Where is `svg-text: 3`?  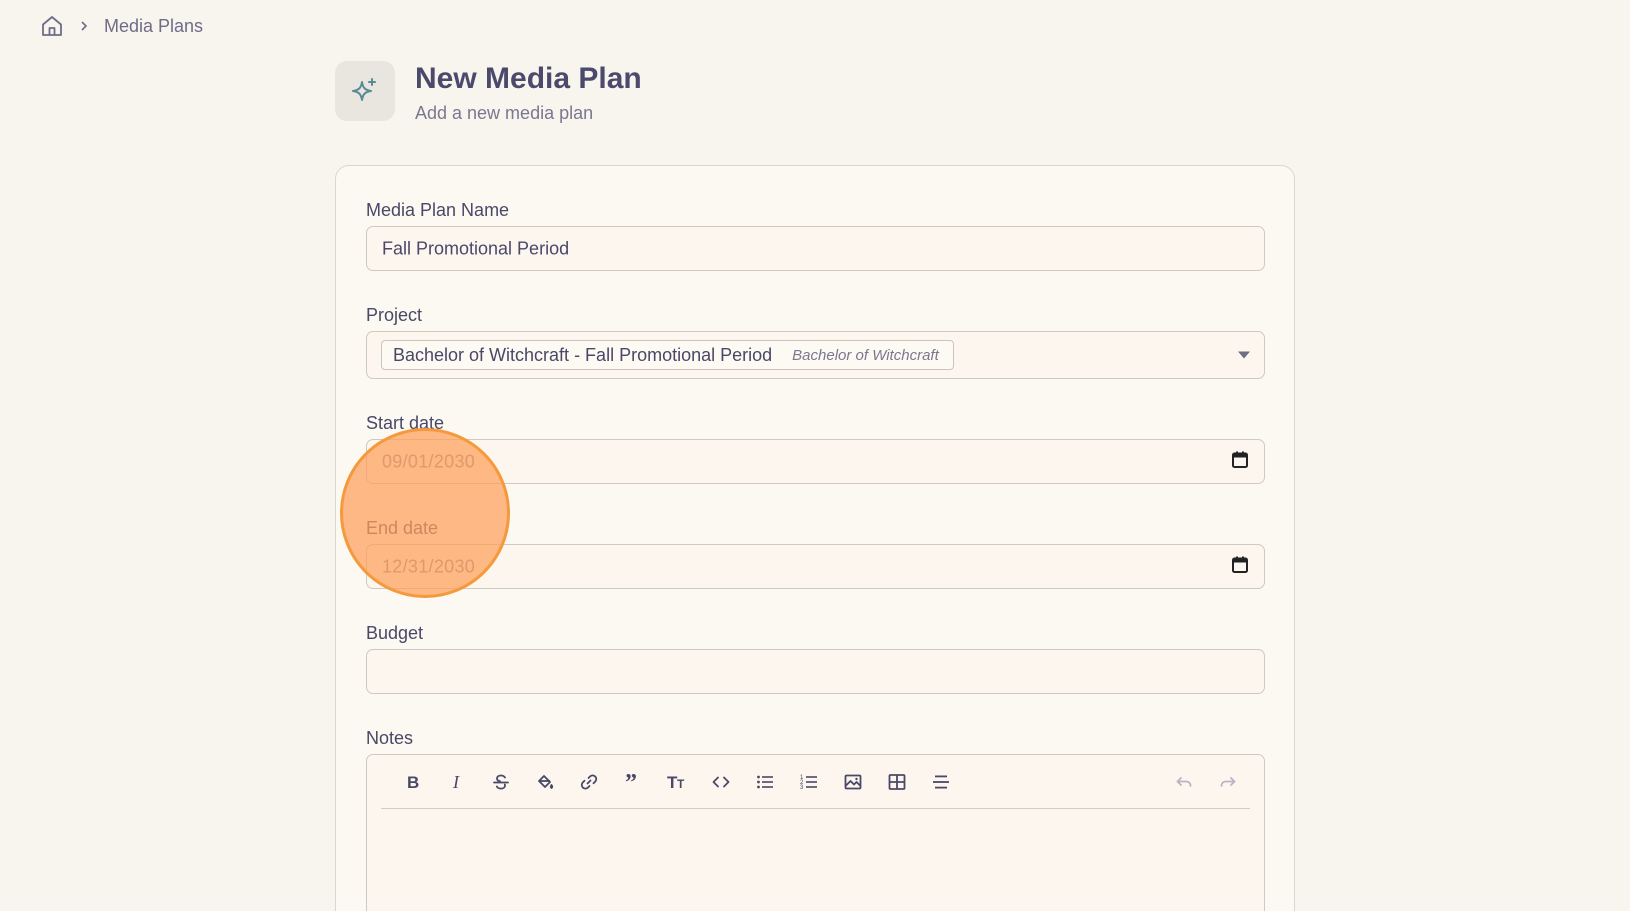
svg-text: 3 is located at coordinates (802, 788).